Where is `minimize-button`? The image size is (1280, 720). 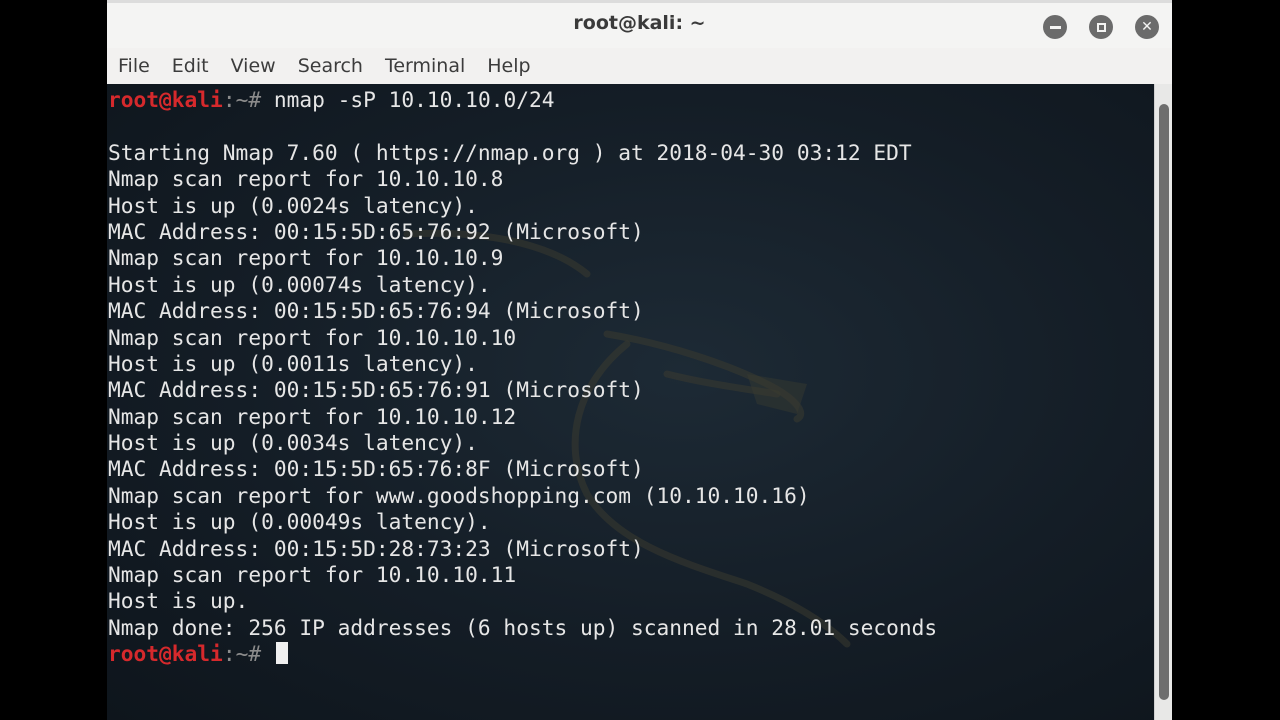
minimize-button is located at coordinates (1055, 27).